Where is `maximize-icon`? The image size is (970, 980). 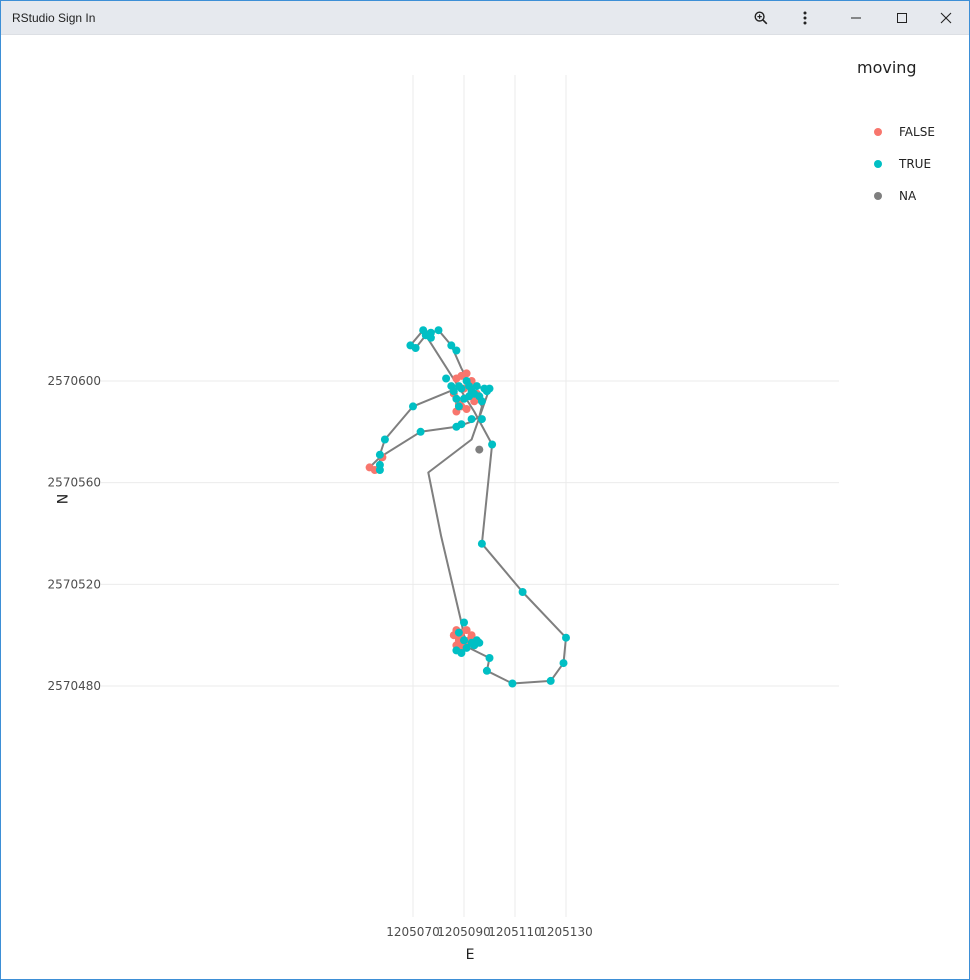
maximize-icon is located at coordinates (902, 17).